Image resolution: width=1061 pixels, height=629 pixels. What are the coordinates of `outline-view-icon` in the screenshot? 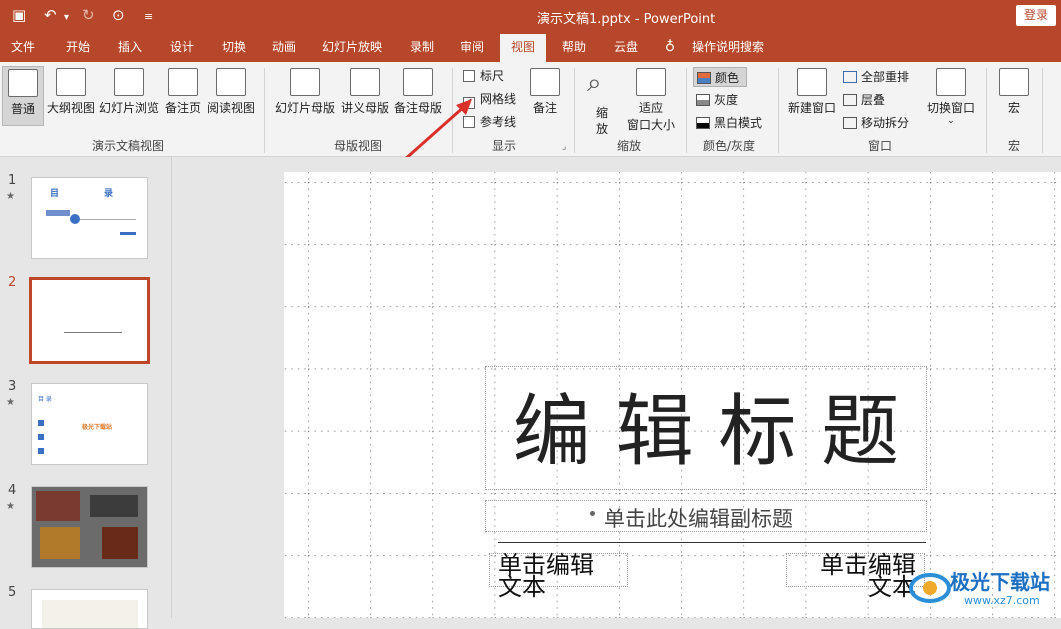 It's located at (71, 82).